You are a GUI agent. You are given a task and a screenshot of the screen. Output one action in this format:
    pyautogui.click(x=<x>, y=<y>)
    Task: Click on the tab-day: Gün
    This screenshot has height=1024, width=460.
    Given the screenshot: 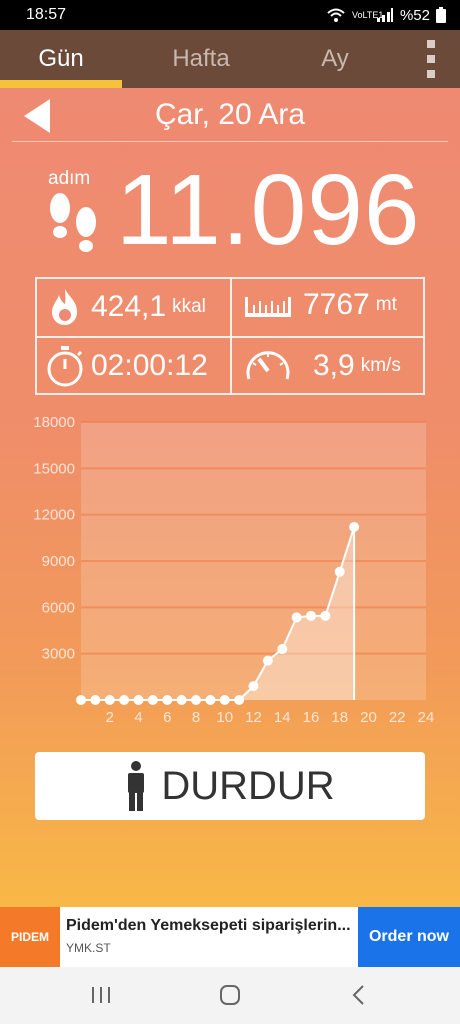 What is the action you would take?
    pyautogui.click(x=61, y=59)
    